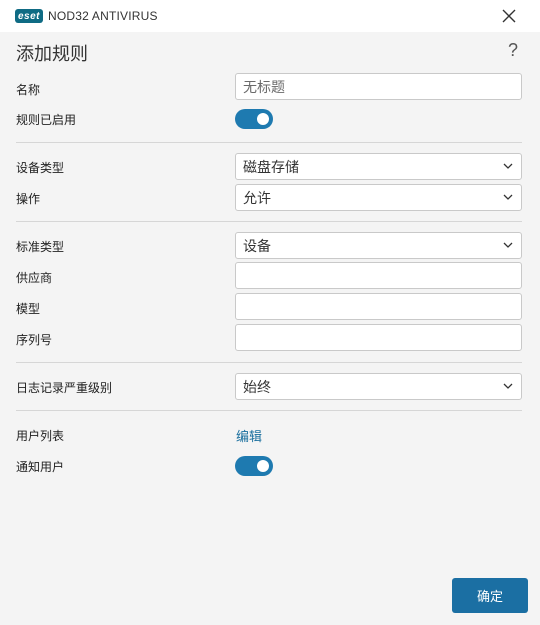 The height and width of the screenshot is (625, 540). I want to click on device-type-select: 磁盘存储, so click(378, 166).